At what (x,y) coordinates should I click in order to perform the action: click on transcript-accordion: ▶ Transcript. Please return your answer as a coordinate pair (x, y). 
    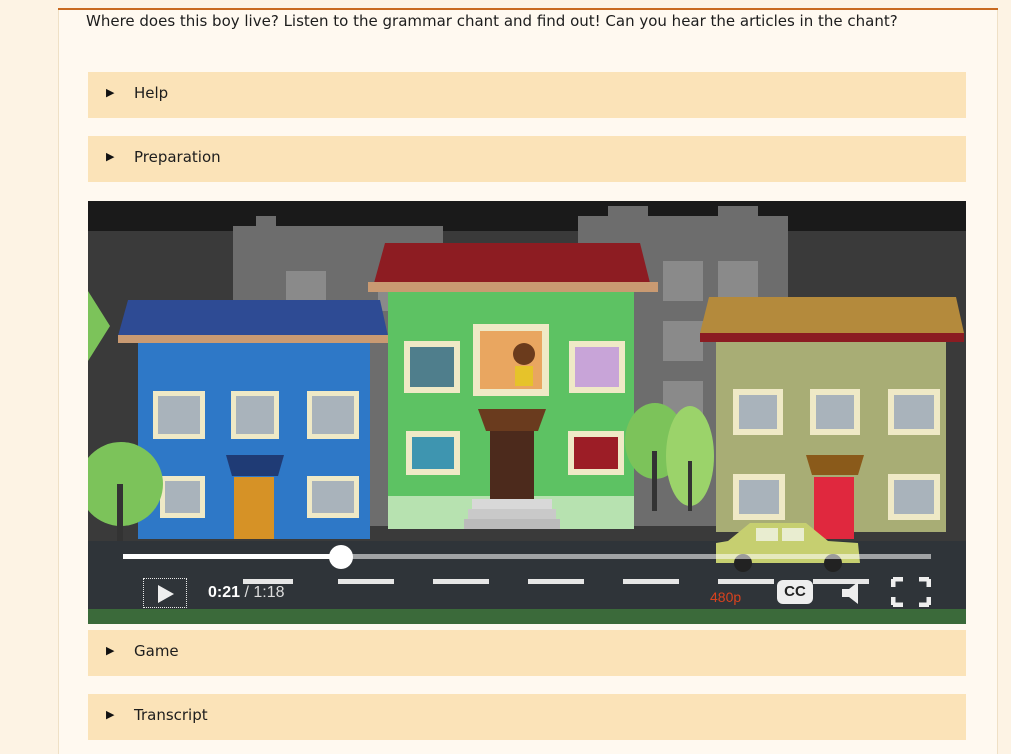
    Looking at the image, I should click on (527, 717).